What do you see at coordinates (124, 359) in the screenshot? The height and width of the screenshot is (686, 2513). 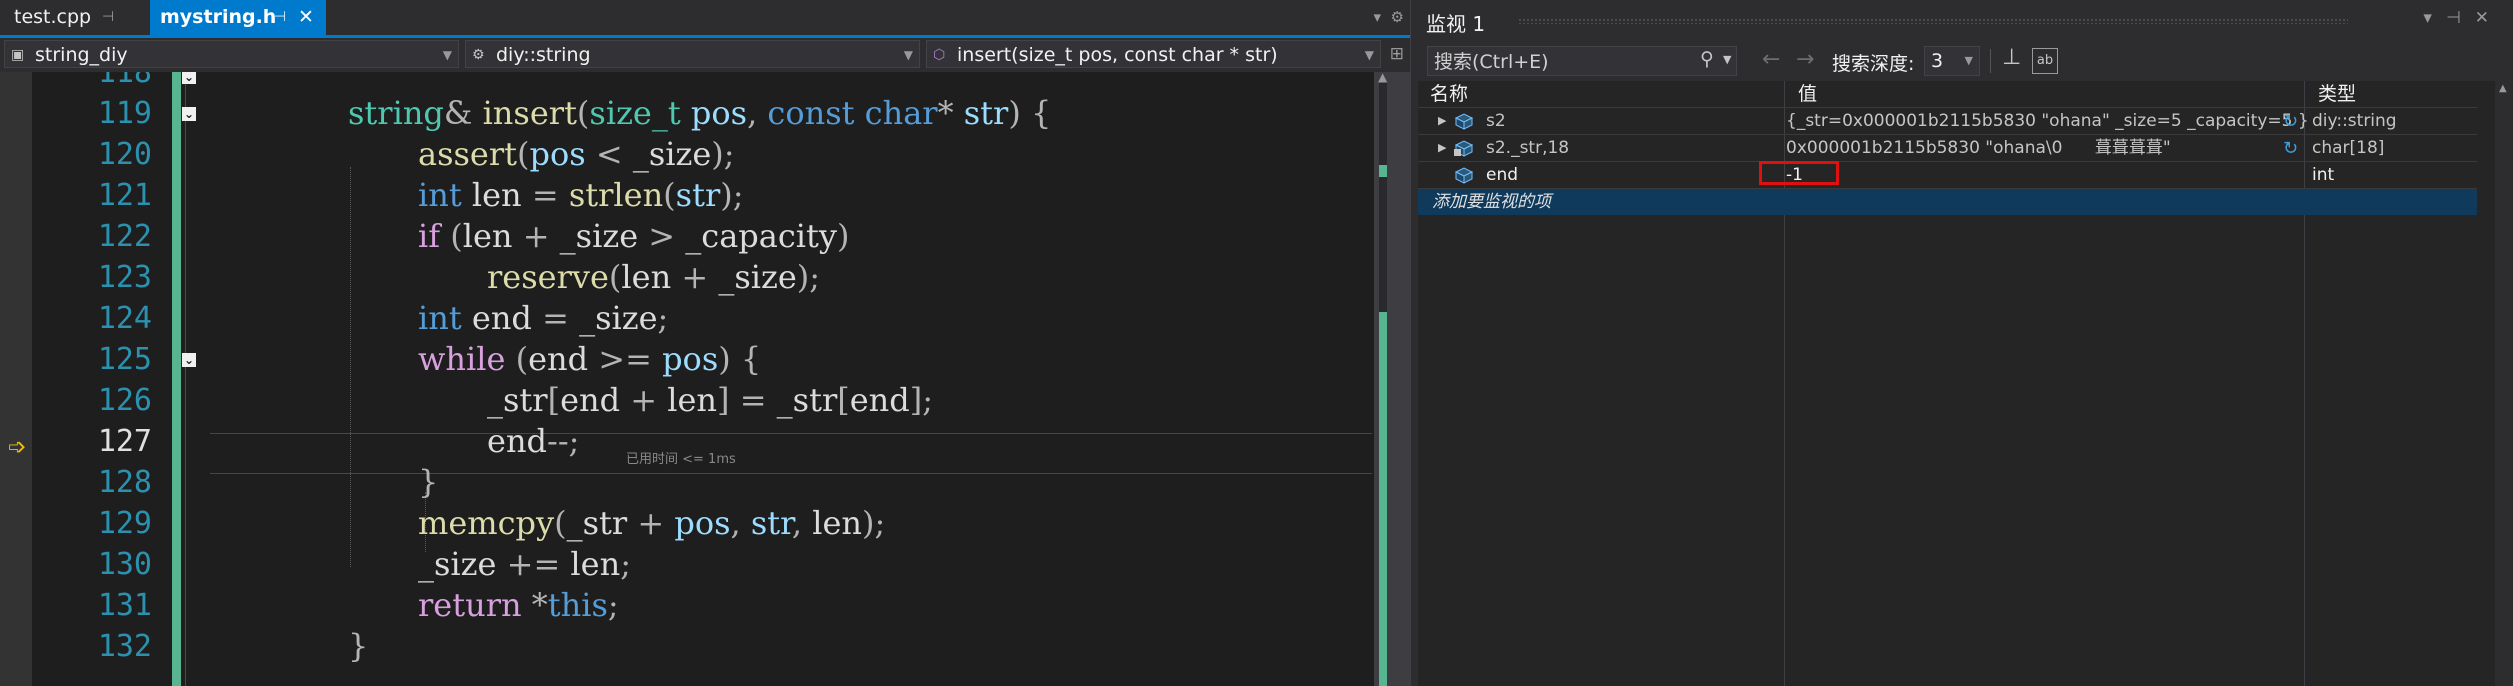 I see `line-number: 125` at bounding box center [124, 359].